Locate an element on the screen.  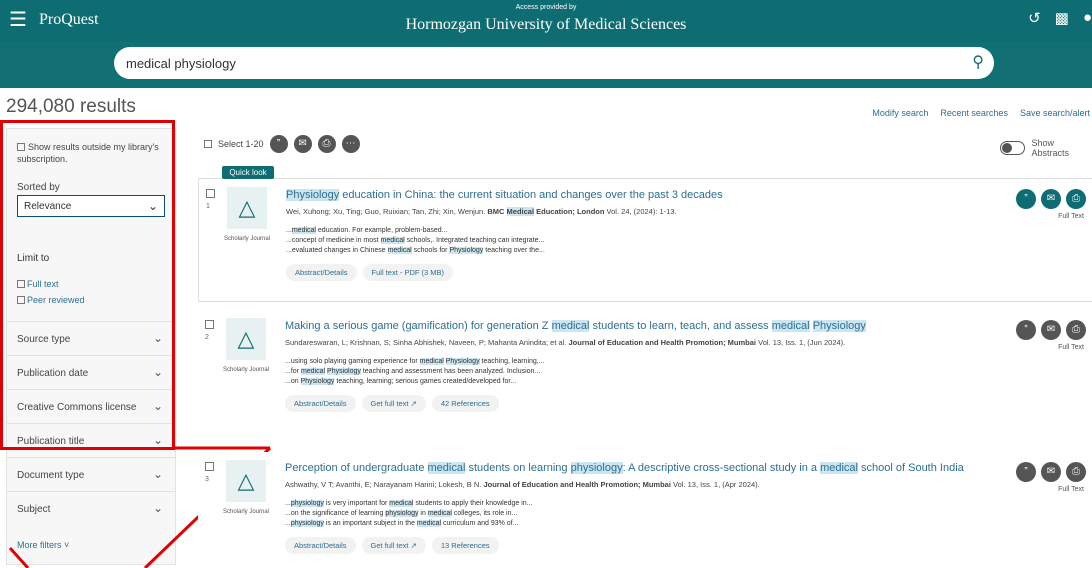
title-segment: students on learning is located at coordinates (518, 468).